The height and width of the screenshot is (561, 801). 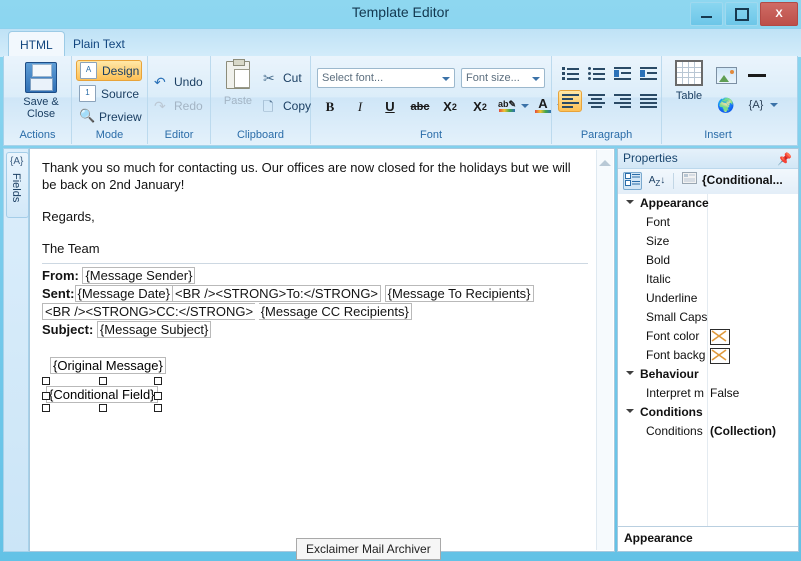 I want to click on design-icon: A, so click(x=88, y=70).